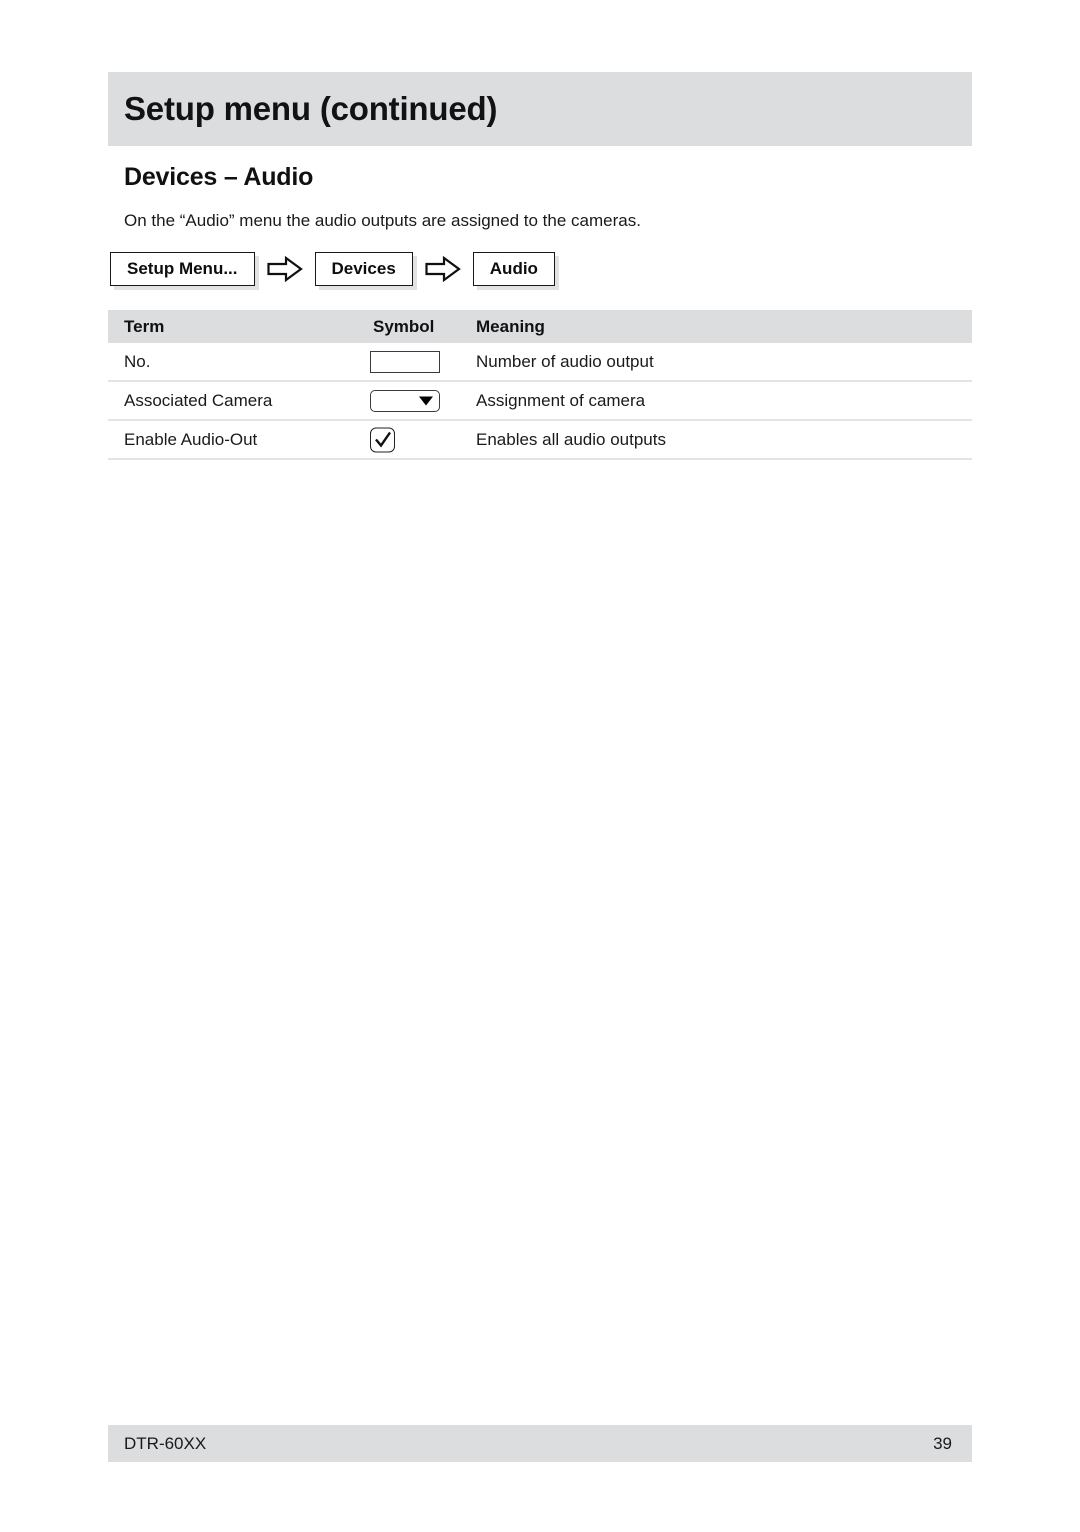 The width and height of the screenshot is (1080, 1532). What do you see at coordinates (198, 400) in the screenshot?
I see `cell-term: Associated Camera` at bounding box center [198, 400].